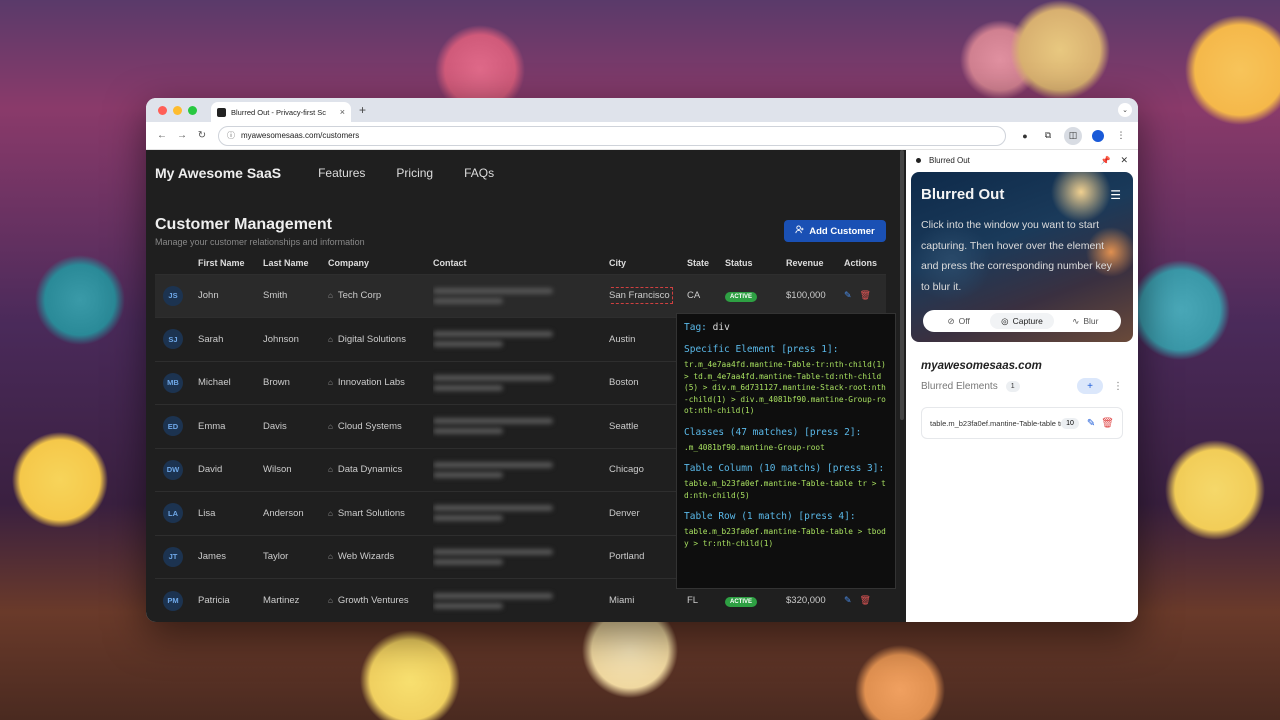  Describe the element at coordinates (202, 135) in the screenshot. I see `reload-icon: ↻` at that location.